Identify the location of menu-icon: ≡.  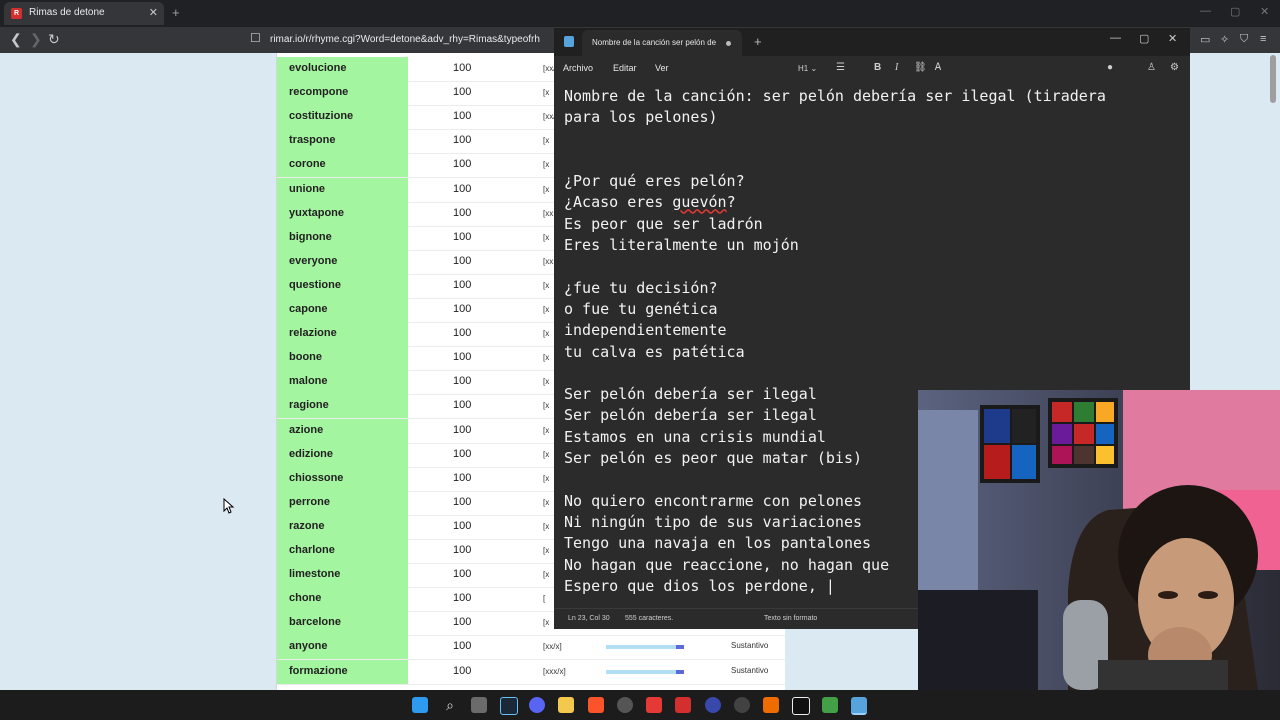
(1263, 39).